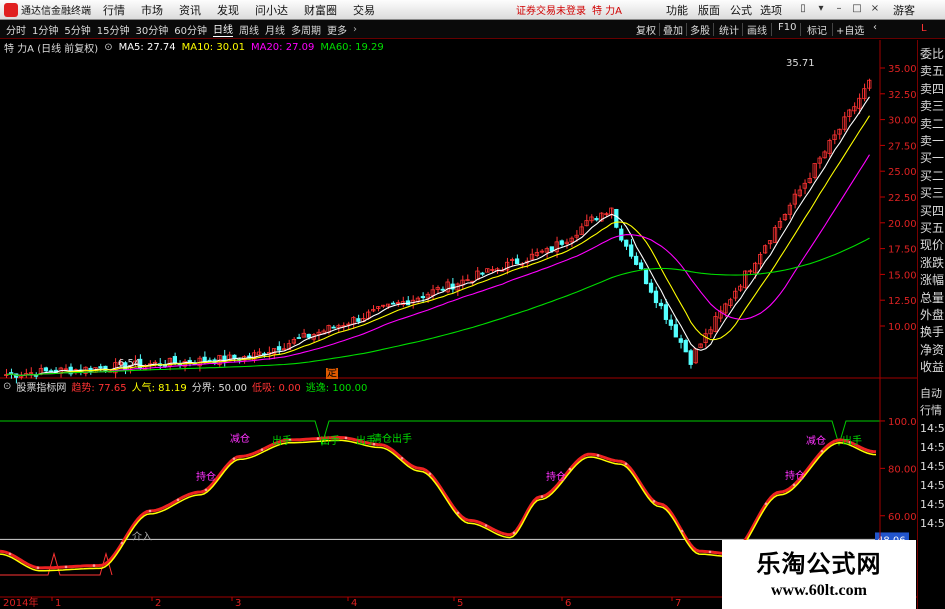 The image size is (945, 609). I want to click on panel-field: 现价, so click(932, 245).